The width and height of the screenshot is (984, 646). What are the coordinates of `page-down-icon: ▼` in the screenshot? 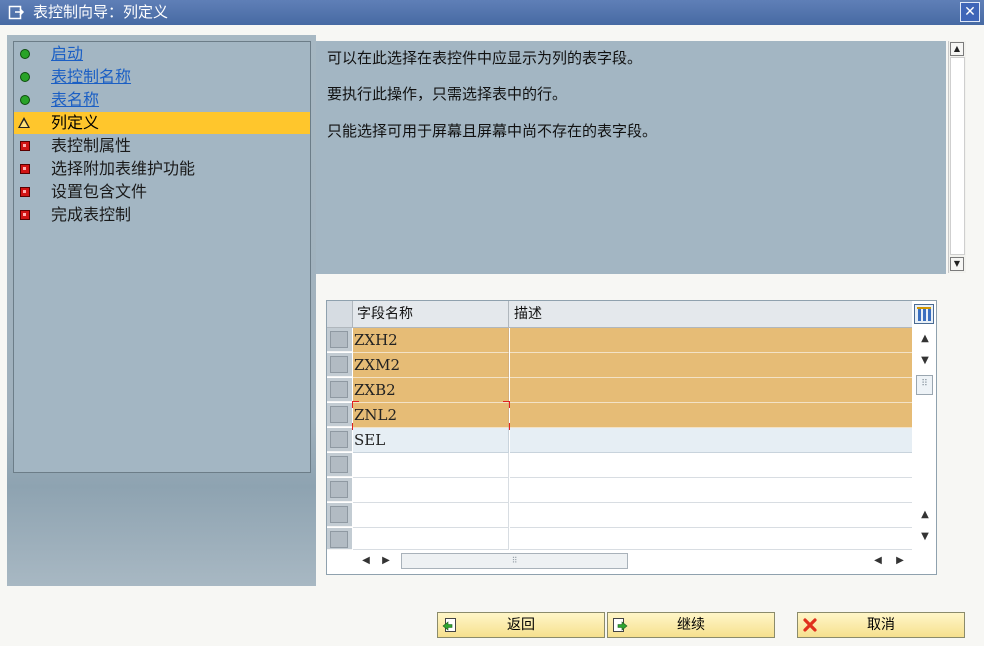 It's located at (925, 361).